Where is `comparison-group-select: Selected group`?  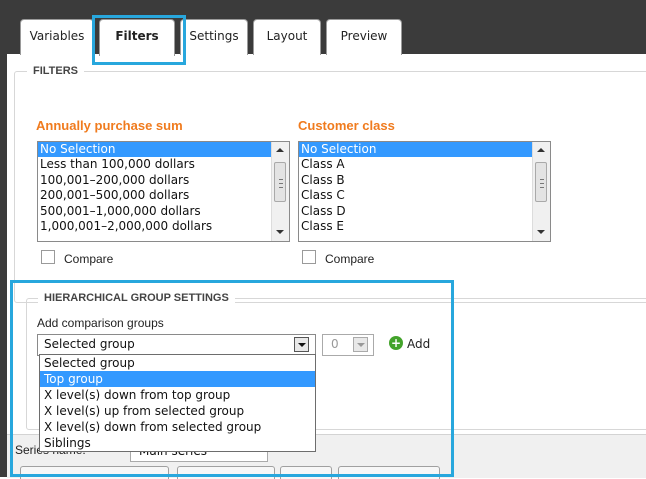
comparison-group-select: Selected group is located at coordinates (176, 345).